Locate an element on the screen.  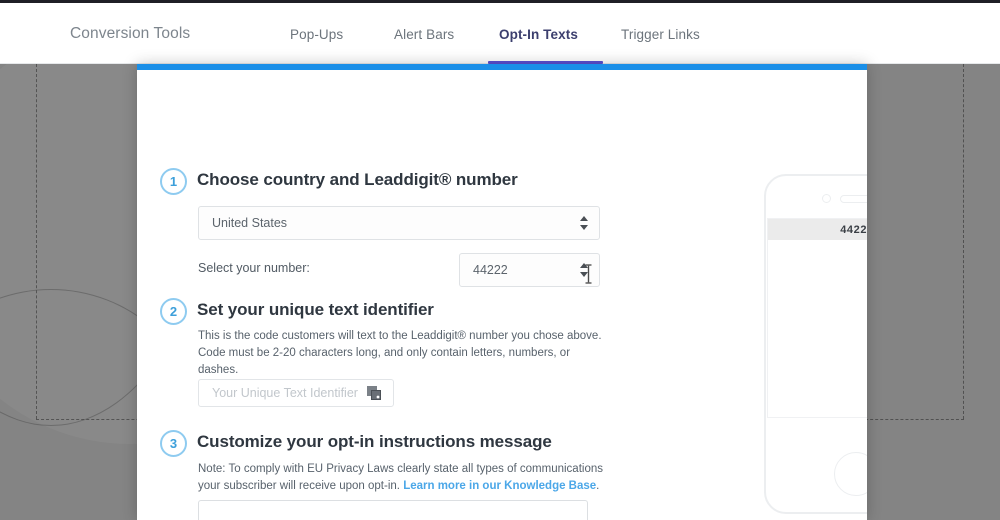
unique-text-identifier-placeholder: Your Unique Text Identifier is located at coordinates (285, 393).